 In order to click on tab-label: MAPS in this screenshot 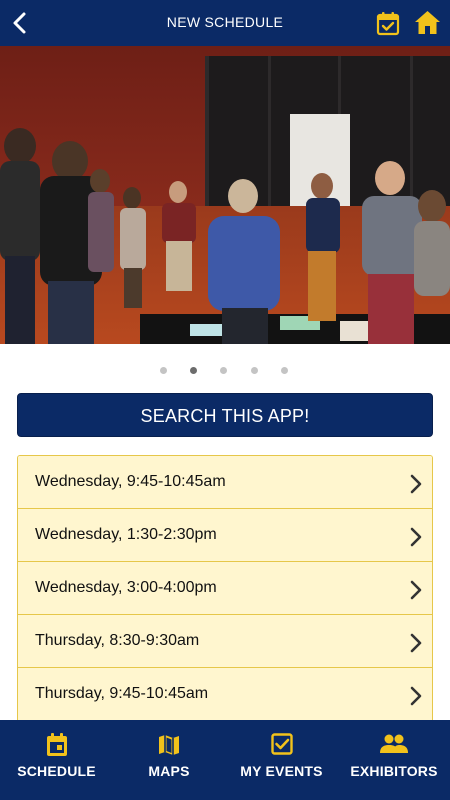, I will do `click(169, 771)`.